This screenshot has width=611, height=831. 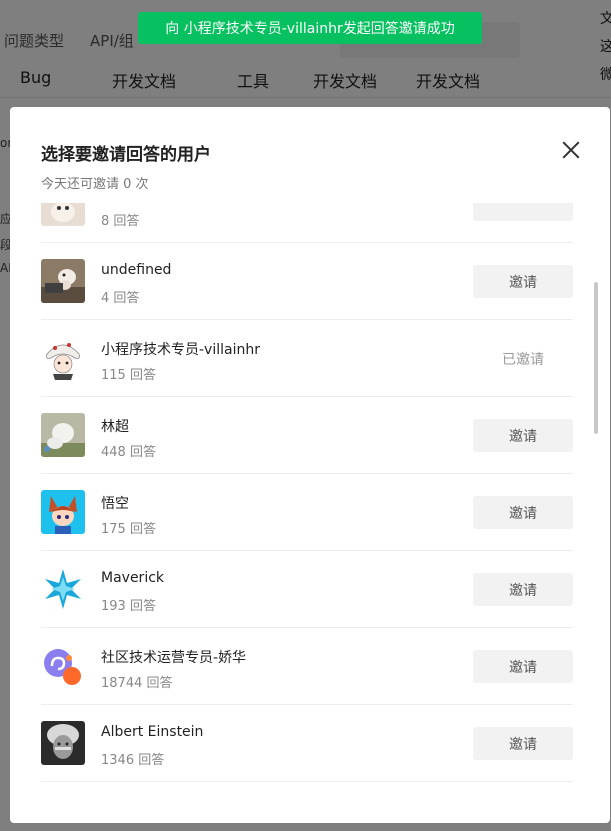 I want to click on invited-status: 已邀请, so click(x=523, y=359).